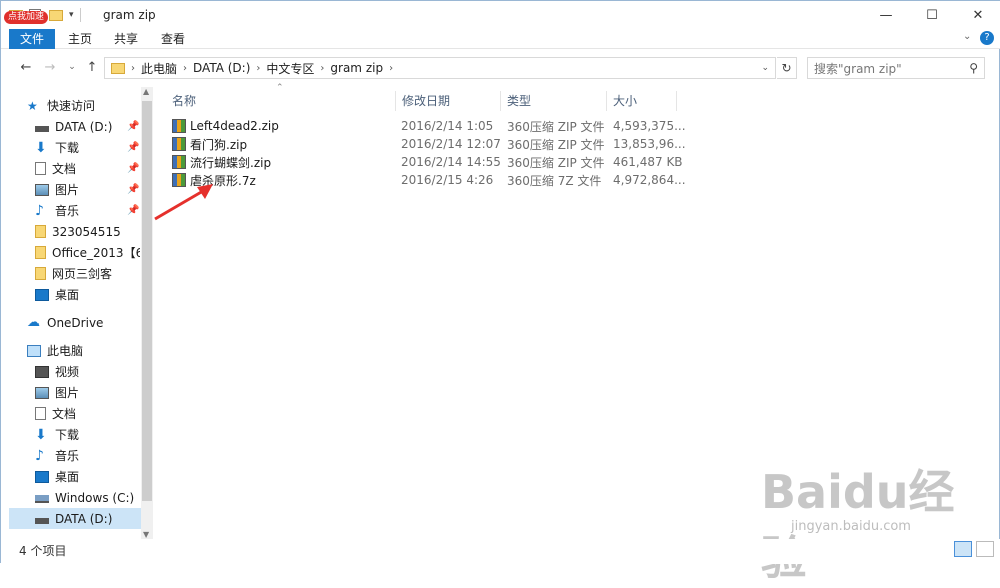 Image resolution: width=1000 pixels, height=588 pixels. I want to click on scroll-up-icon: ▲, so click(146, 91).